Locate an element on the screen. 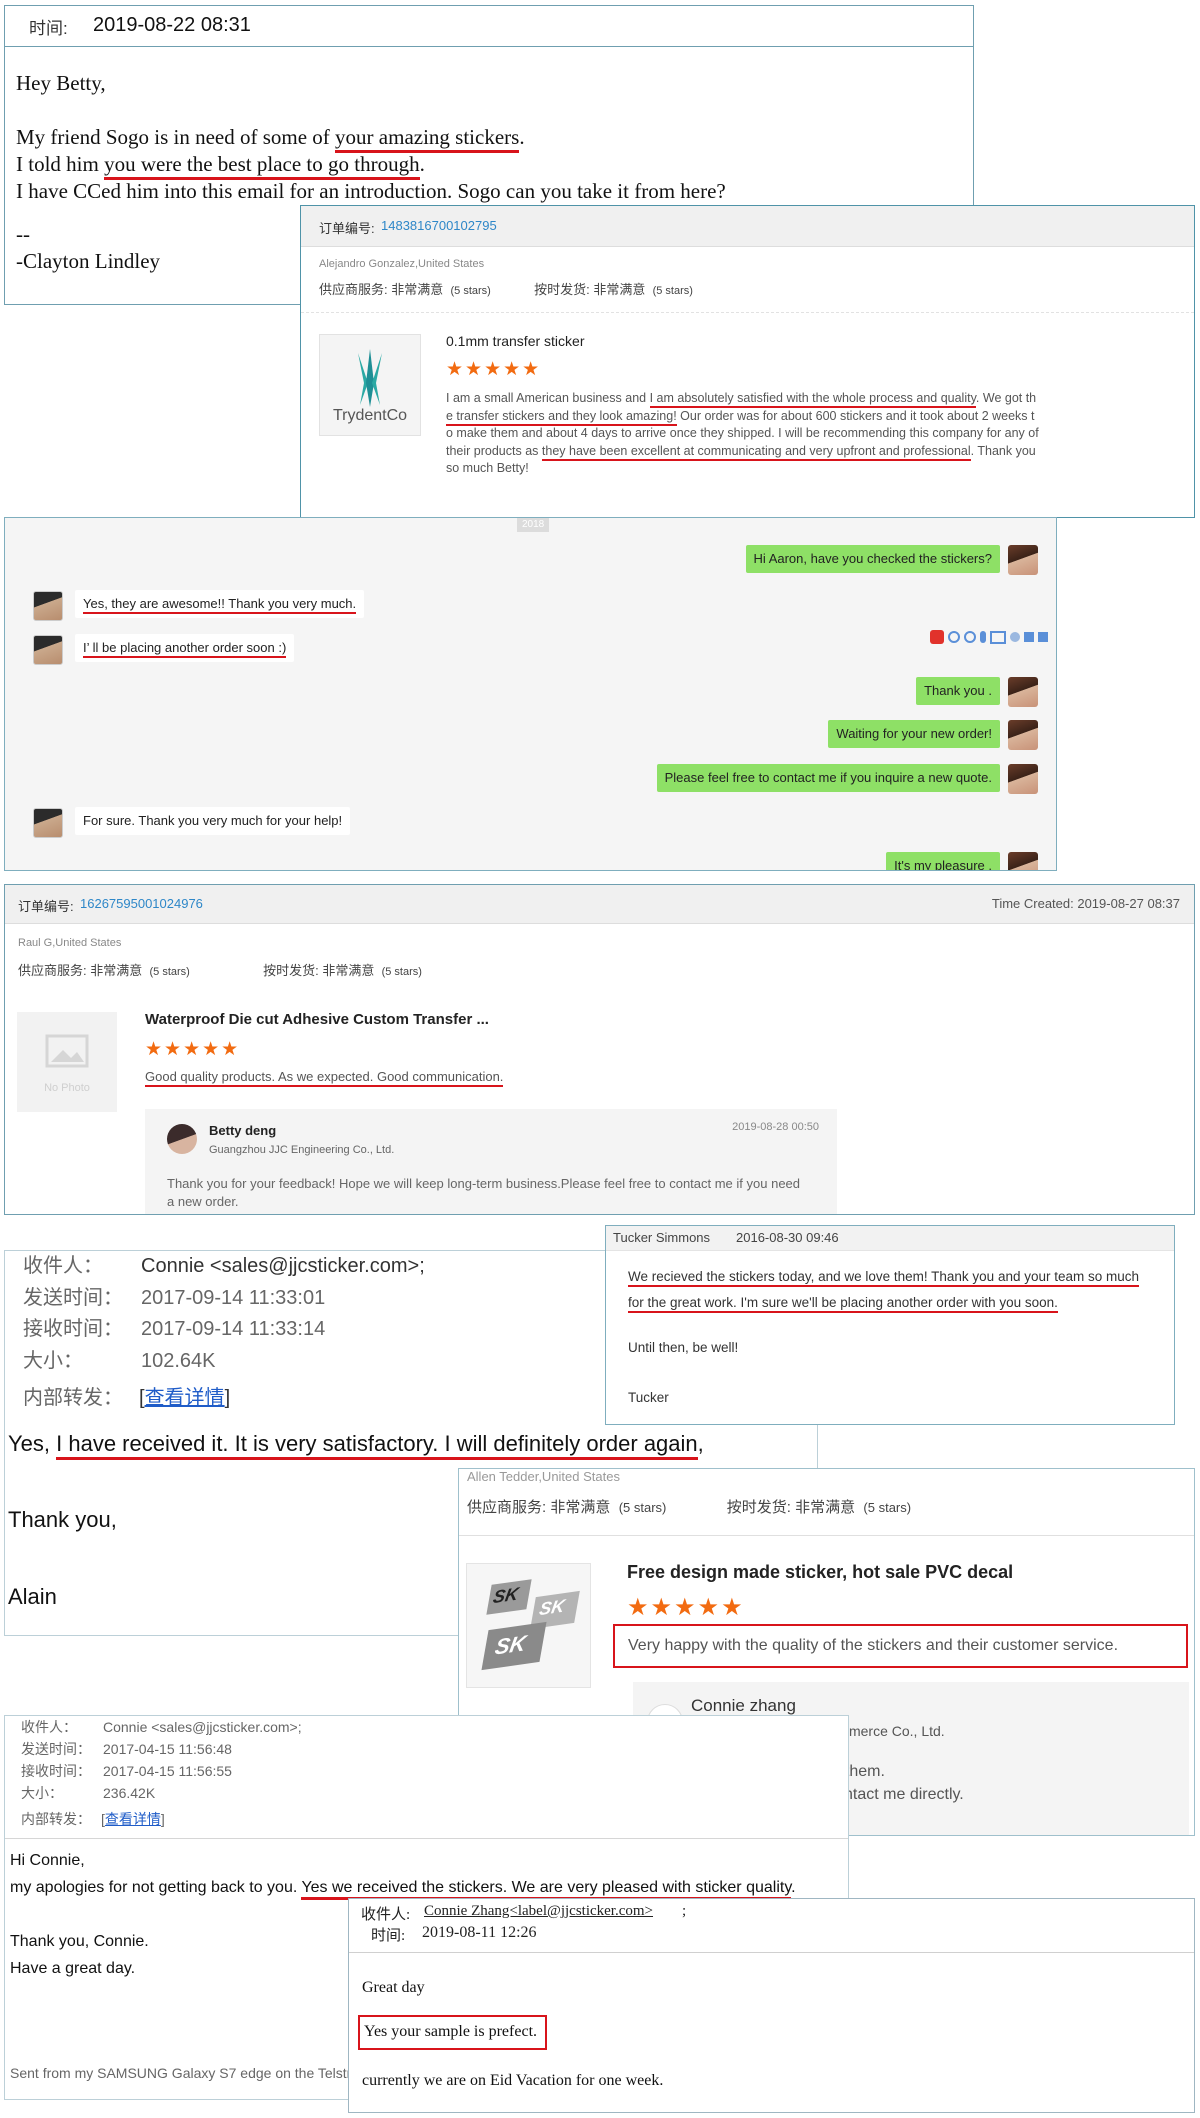  order-header: 订单编号: 1483816700102795 is located at coordinates (747, 226).